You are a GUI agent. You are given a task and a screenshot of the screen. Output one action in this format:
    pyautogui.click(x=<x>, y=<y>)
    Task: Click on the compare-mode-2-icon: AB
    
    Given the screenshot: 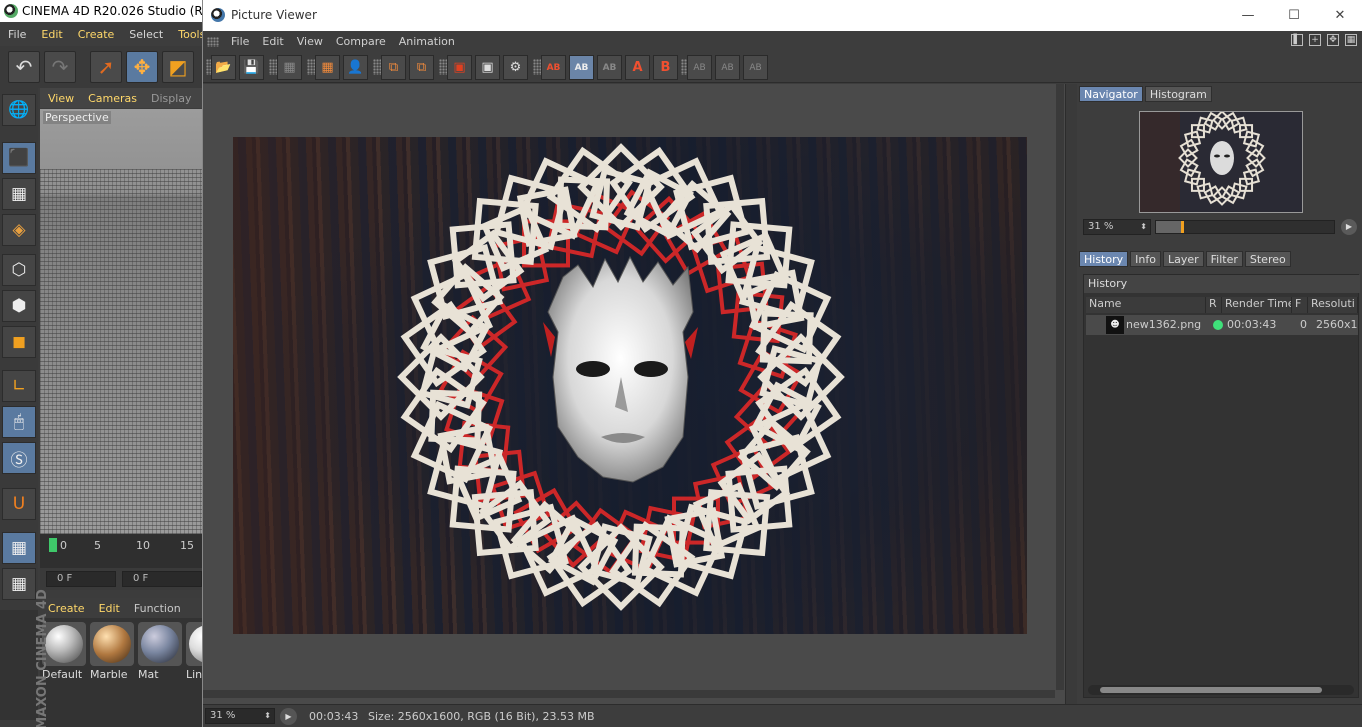 What is the action you would take?
    pyautogui.click(x=727, y=67)
    